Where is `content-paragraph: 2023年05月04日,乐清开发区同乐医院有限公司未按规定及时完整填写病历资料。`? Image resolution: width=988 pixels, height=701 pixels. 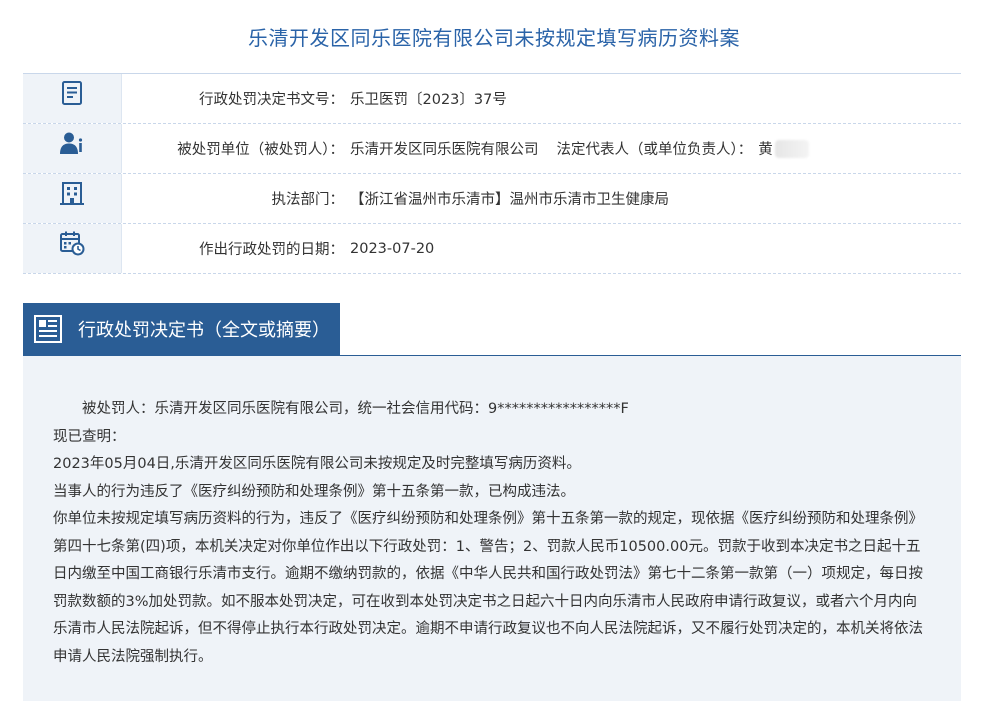 content-paragraph: 2023年05月04日,乐清开发区同乐医院有限公司未按规定及时完整填写病历资料。 is located at coordinates (317, 464).